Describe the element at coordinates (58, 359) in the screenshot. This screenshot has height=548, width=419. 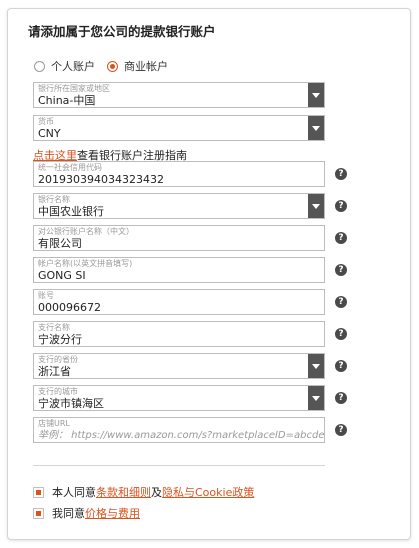
I see `field-label: 支行的省份` at that location.